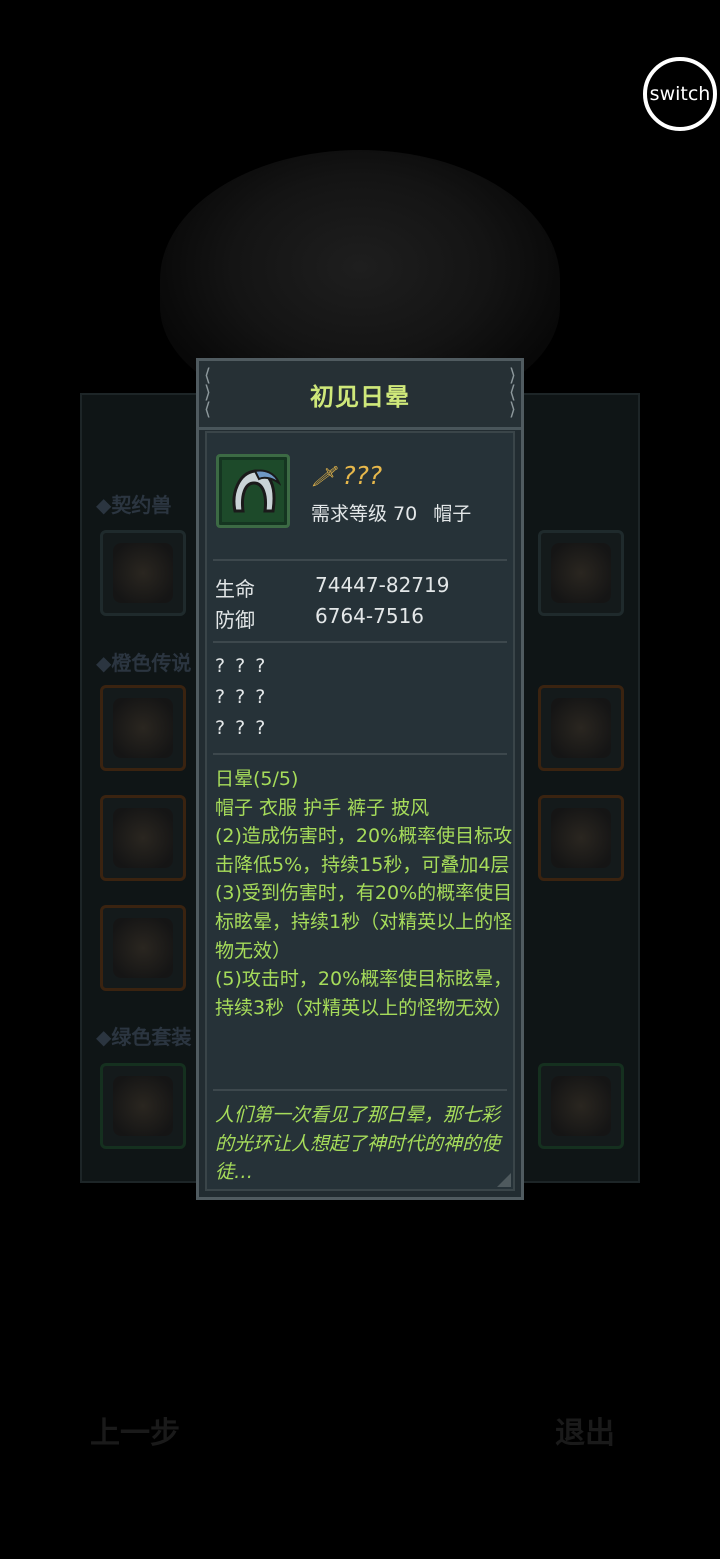 Image resolution: width=720 pixels, height=1559 pixels. Describe the element at coordinates (235, 620) in the screenshot. I see `stat-label: 防御` at that location.